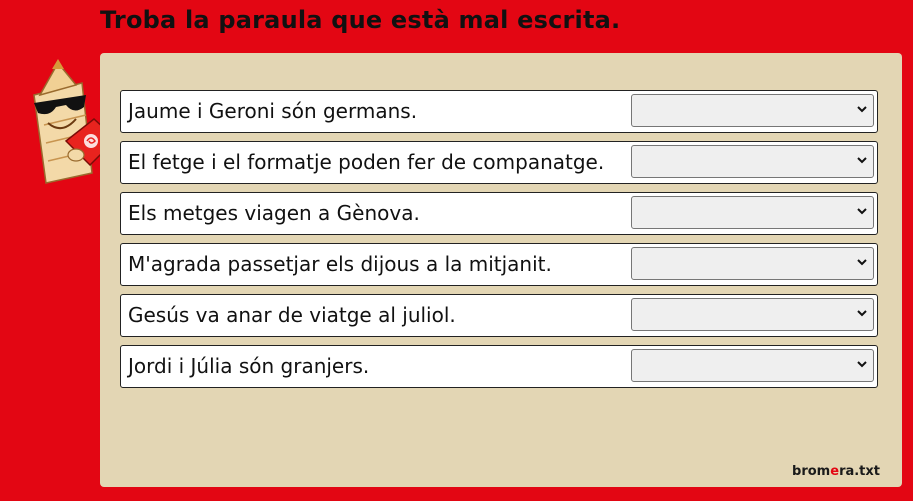 The width and height of the screenshot is (913, 501). Describe the element at coordinates (273, 111) in the screenshot. I see `question-sentence: Jaume i Geroni són germans.` at that location.